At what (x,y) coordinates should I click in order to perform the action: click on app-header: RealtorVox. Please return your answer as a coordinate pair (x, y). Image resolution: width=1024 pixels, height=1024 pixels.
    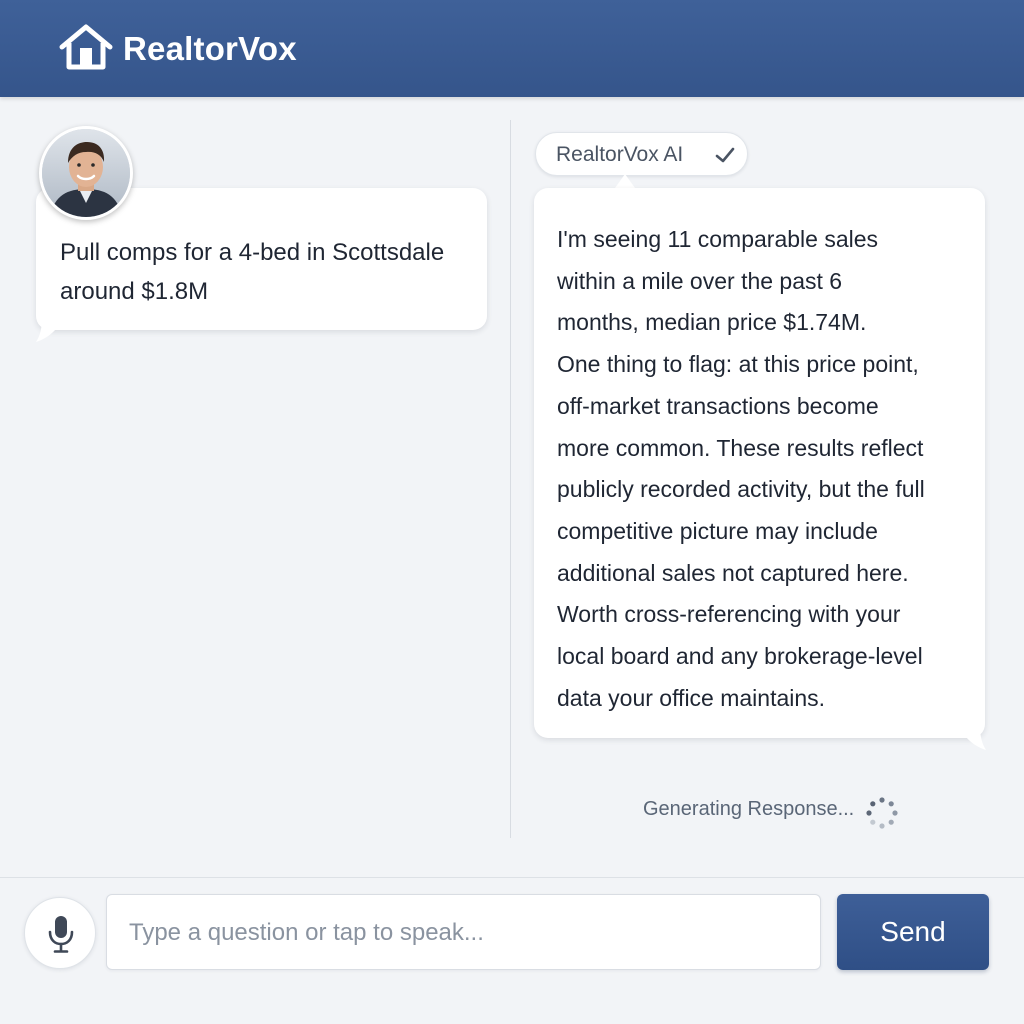
    Looking at the image, I should click on (512, 48).